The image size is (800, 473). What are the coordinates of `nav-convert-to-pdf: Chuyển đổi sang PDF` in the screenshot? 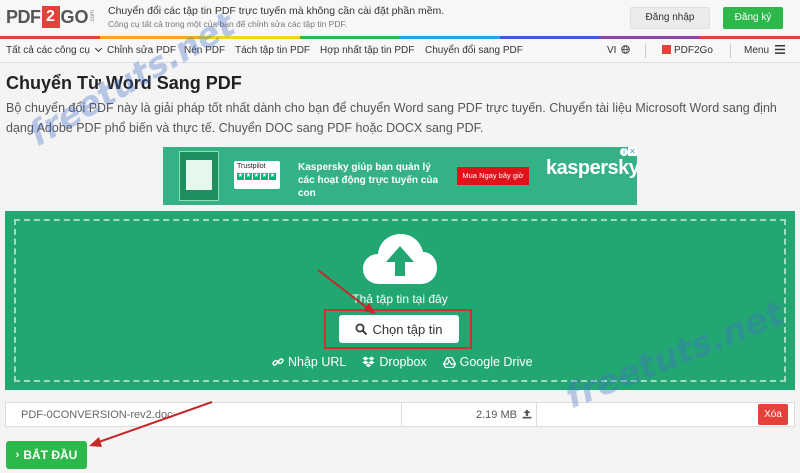 It's located at (474, 50).